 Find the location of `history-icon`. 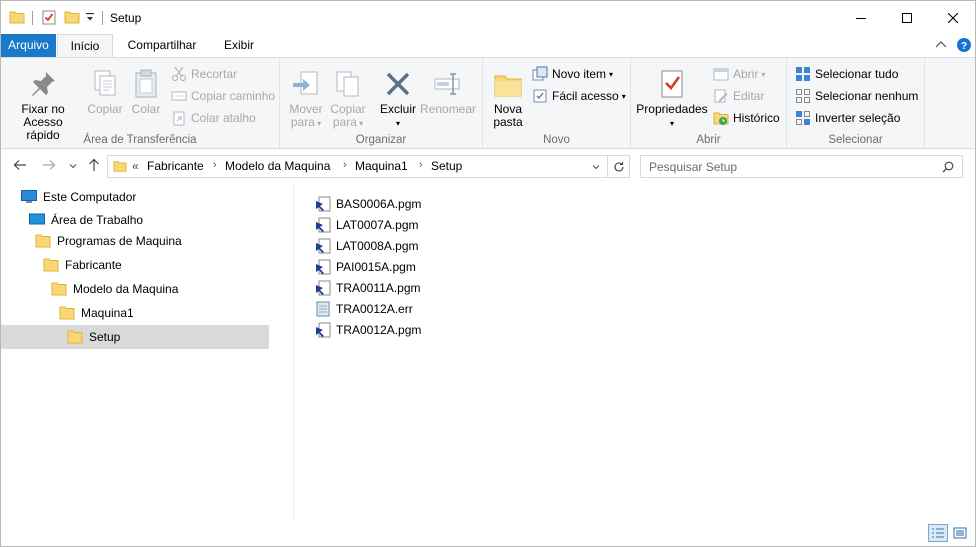

history-icon is located at coordinates (721, 118).